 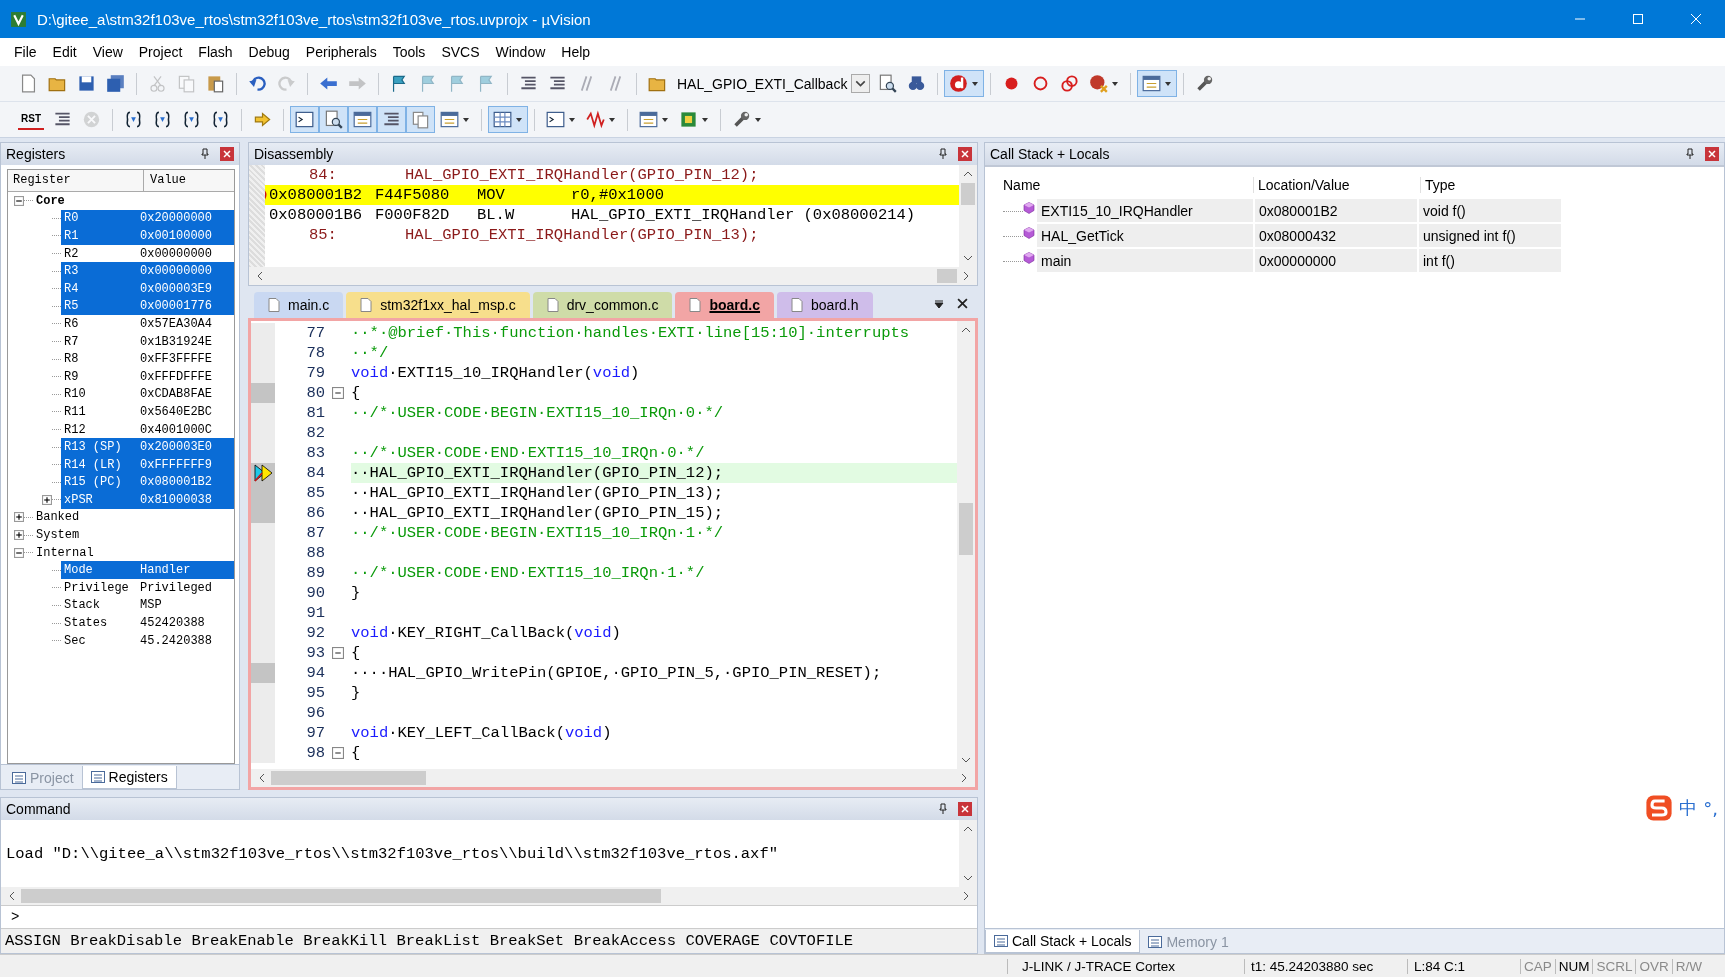 I want to click on scroll-left-icon, so click(x=12, y=896).